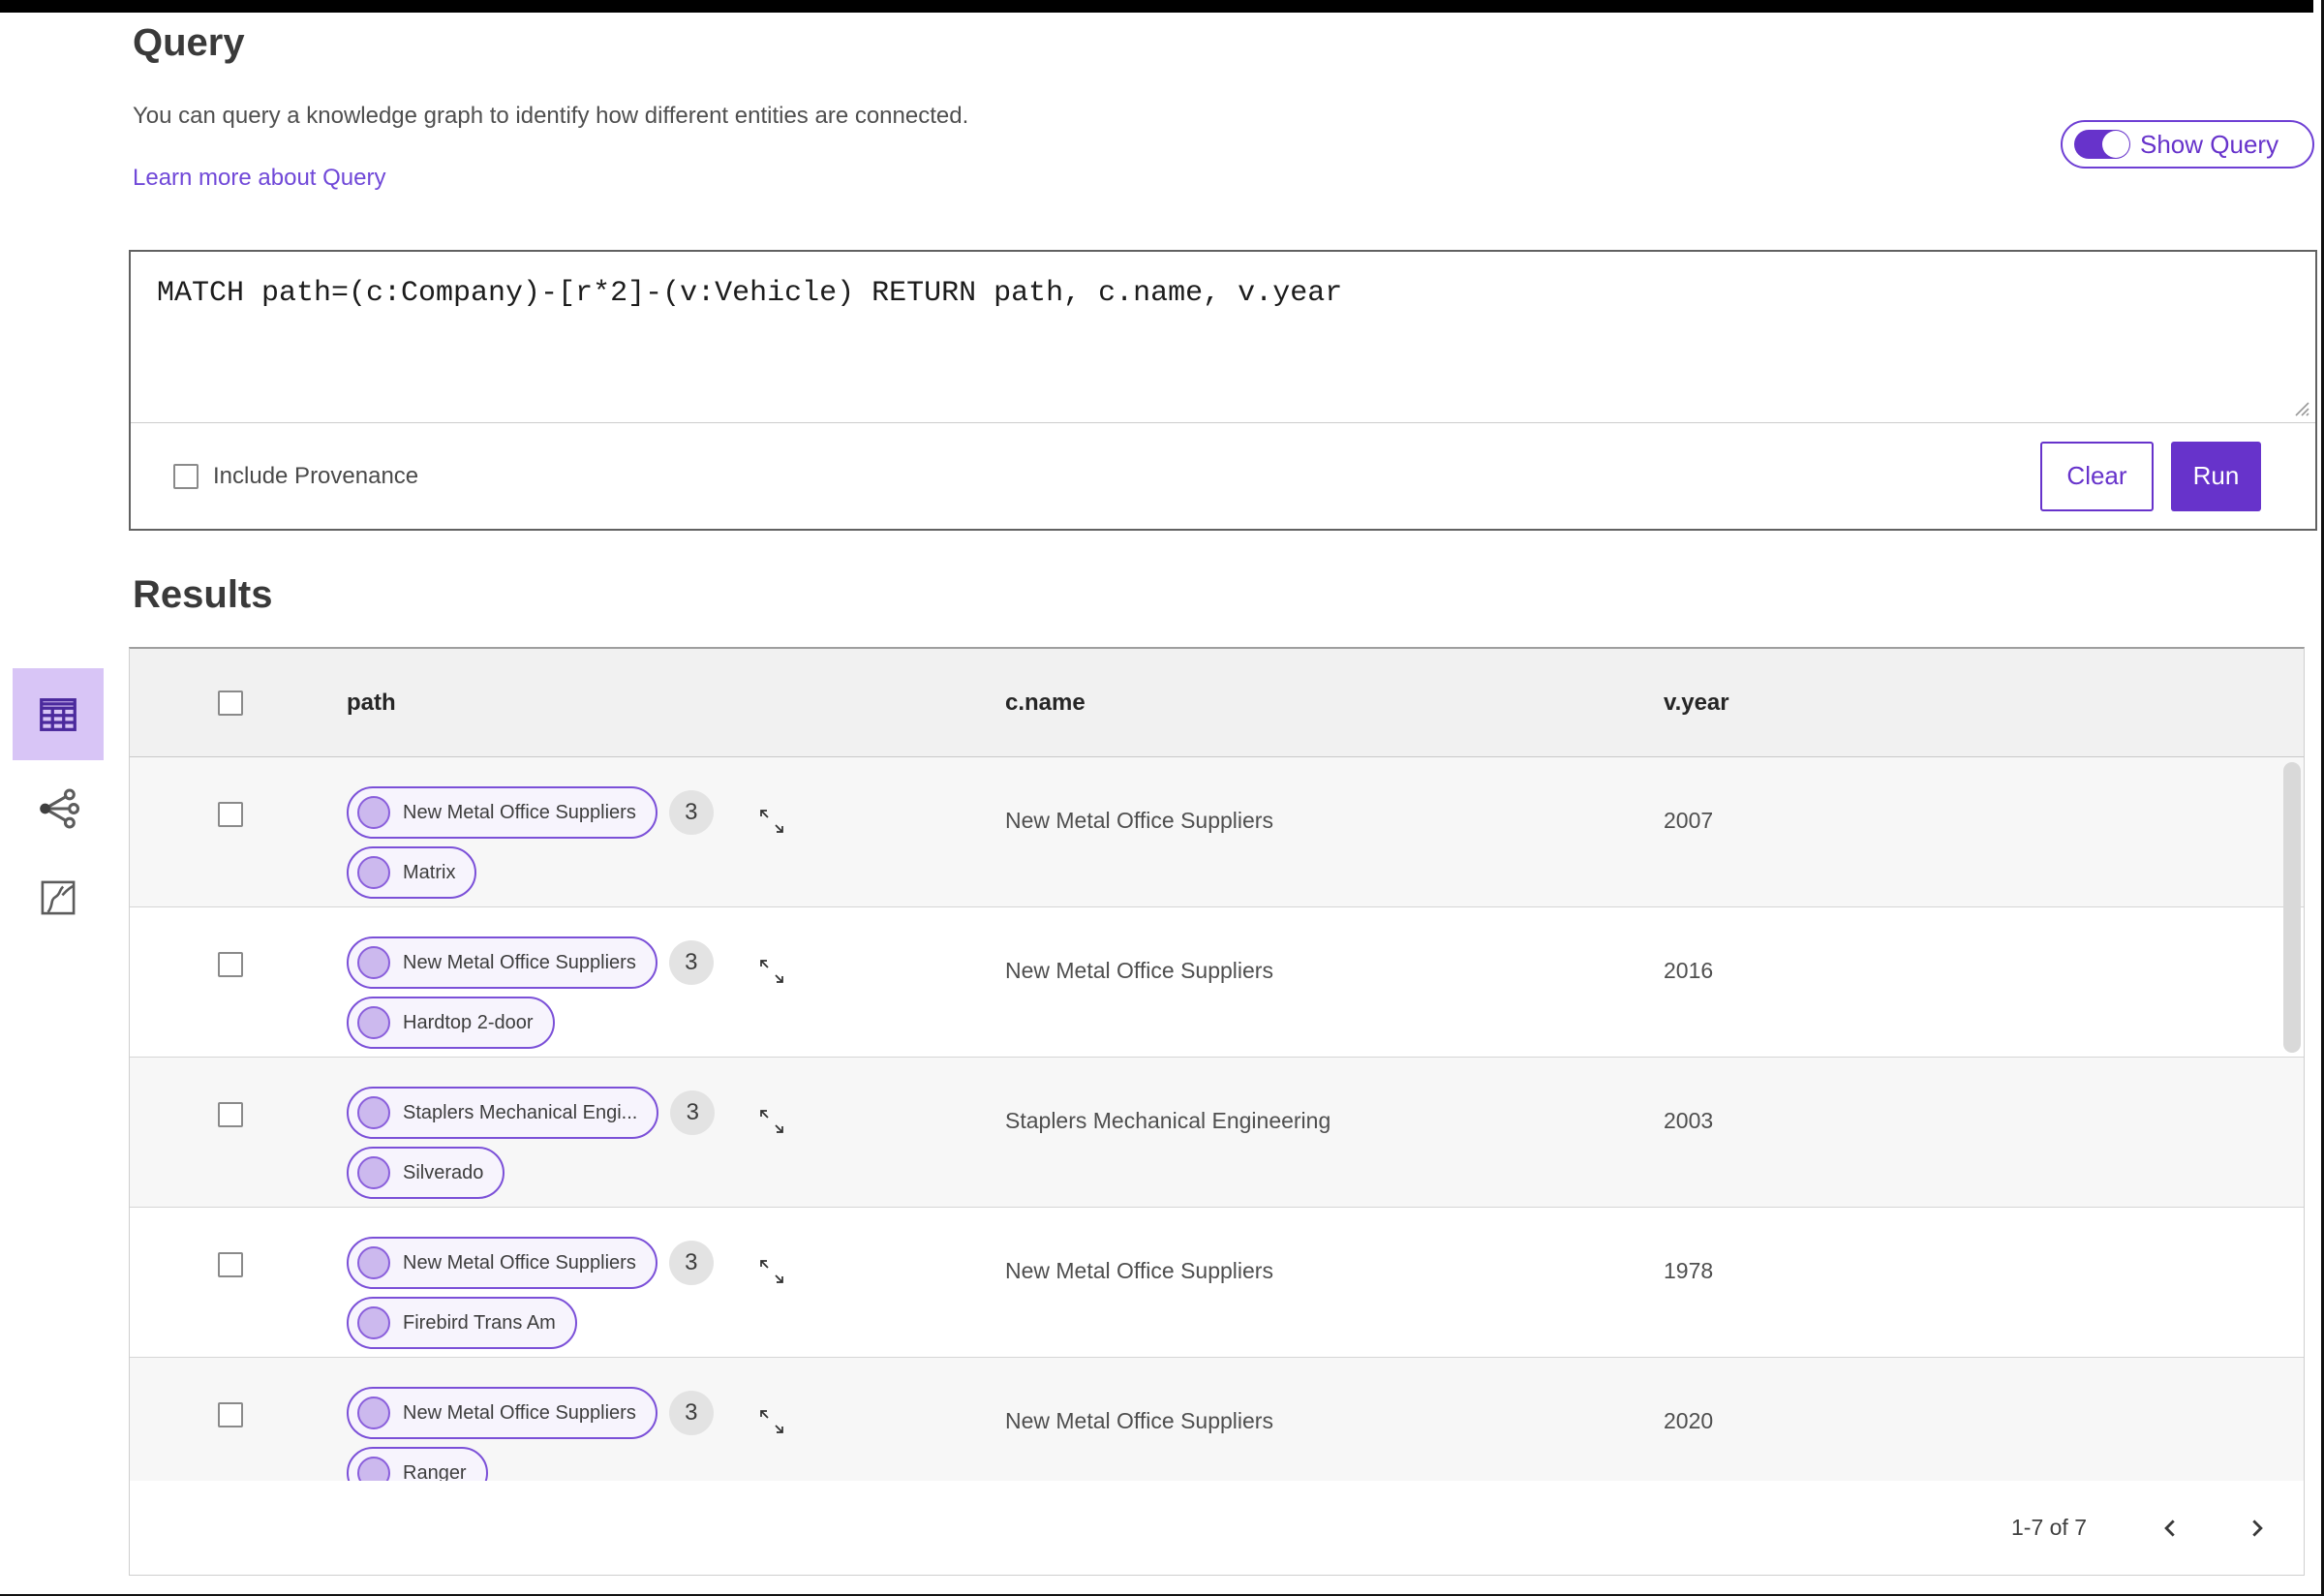 This screenshot has height=1596, width=2324. I want to click on results-title: Results, so click(203, 594).